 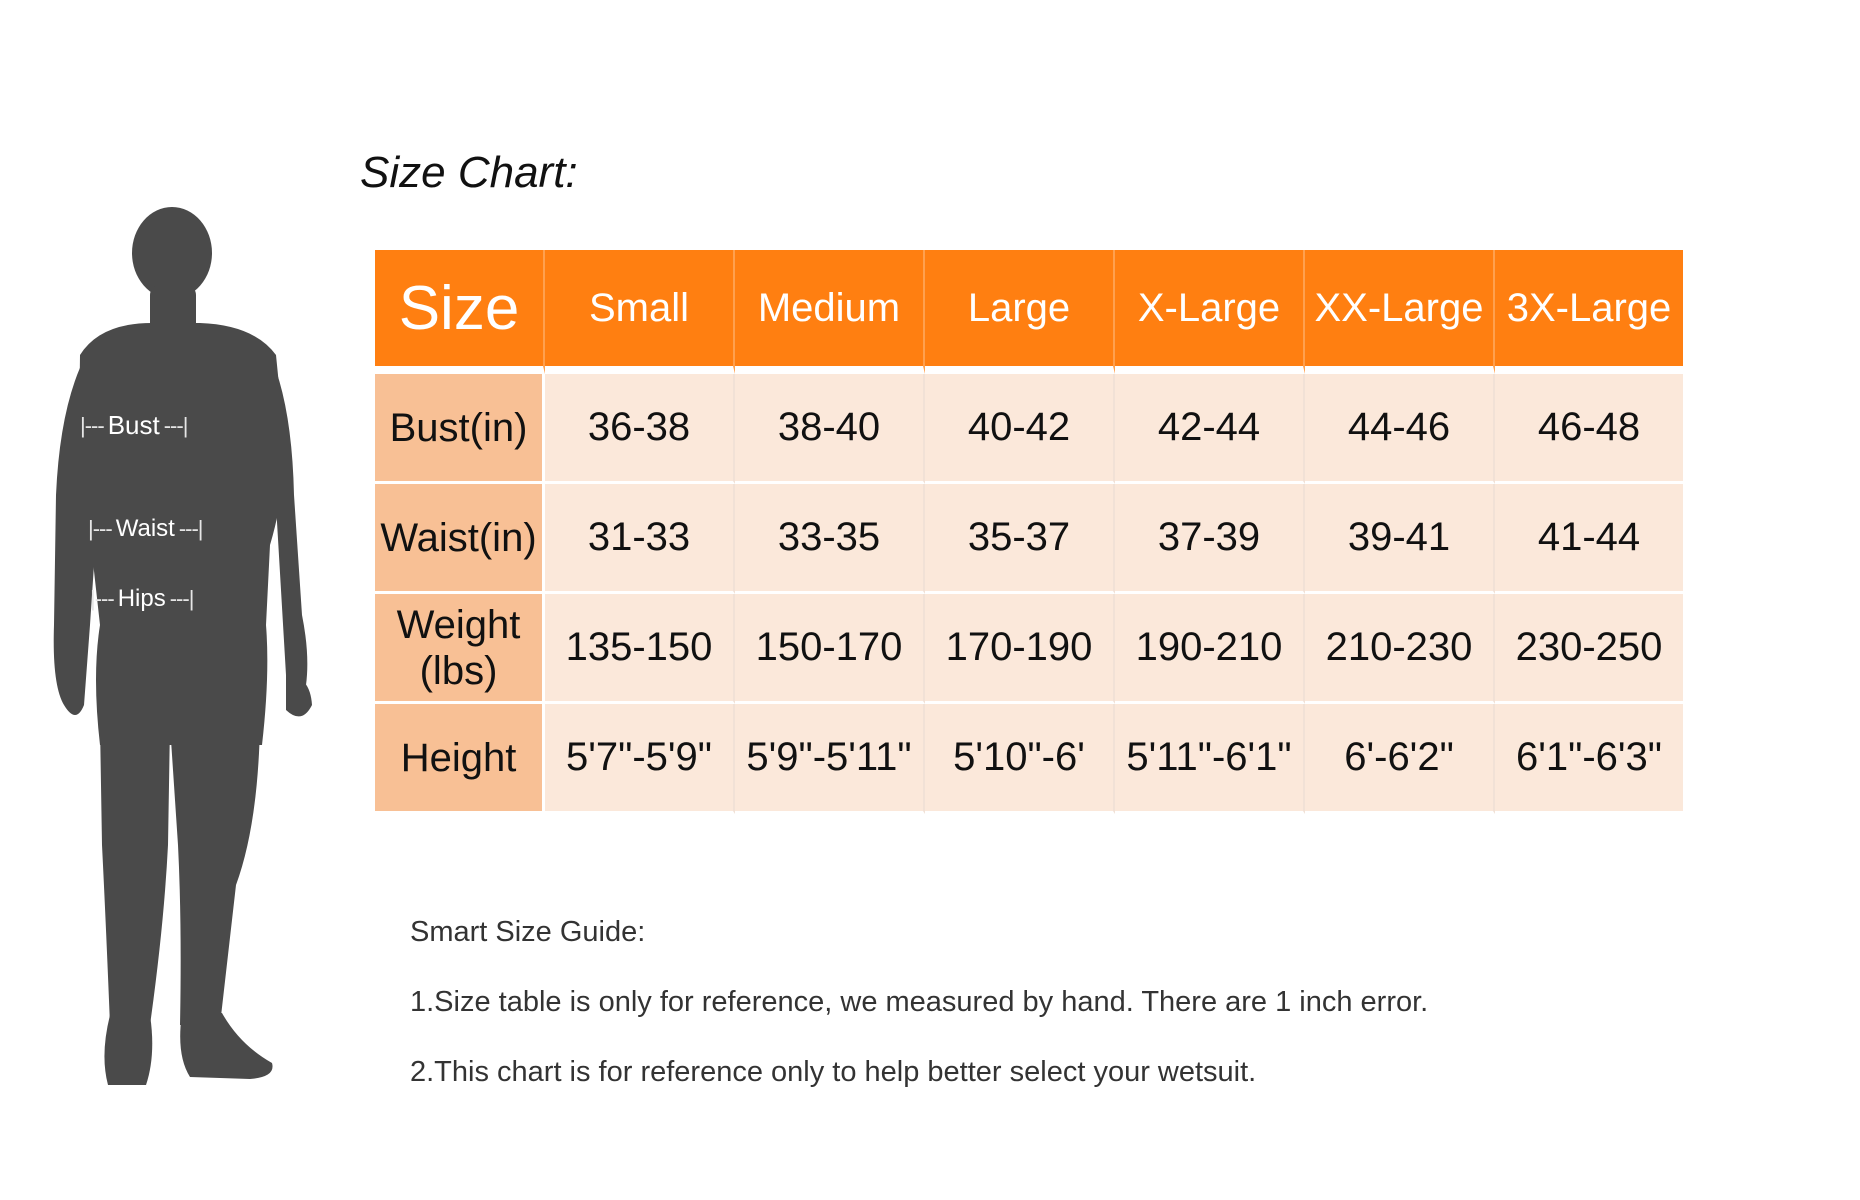 I want to click on bust-measure-label: |--- Bust ---|, so click(x=134, y=425).